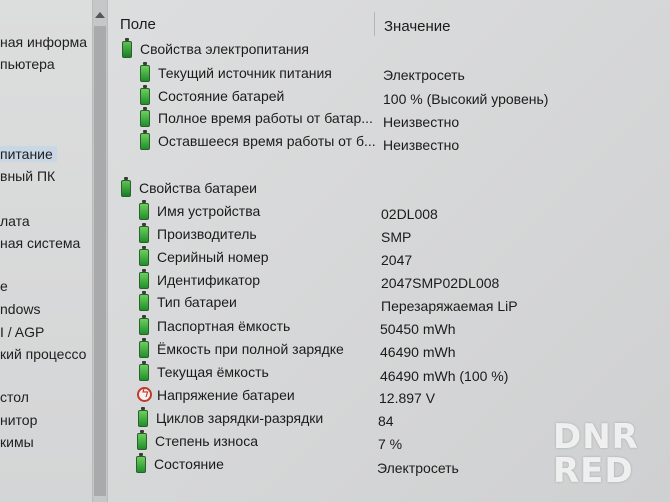  Describe the element at coordinates (245, 73) in the screenshot. I see `row-label: Текущий источник питания` at that location.